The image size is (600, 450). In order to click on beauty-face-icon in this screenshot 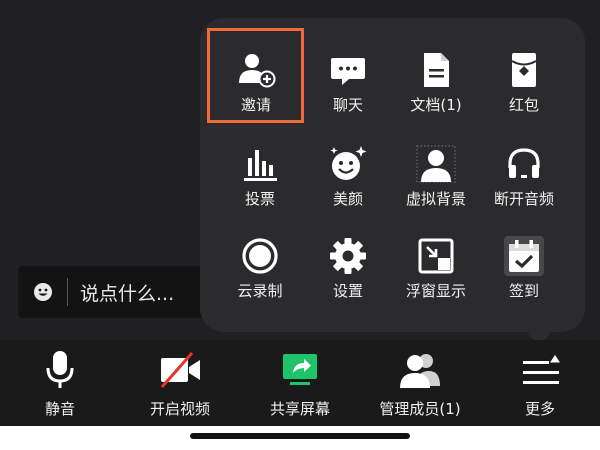, I will do `click(348, 163)`.